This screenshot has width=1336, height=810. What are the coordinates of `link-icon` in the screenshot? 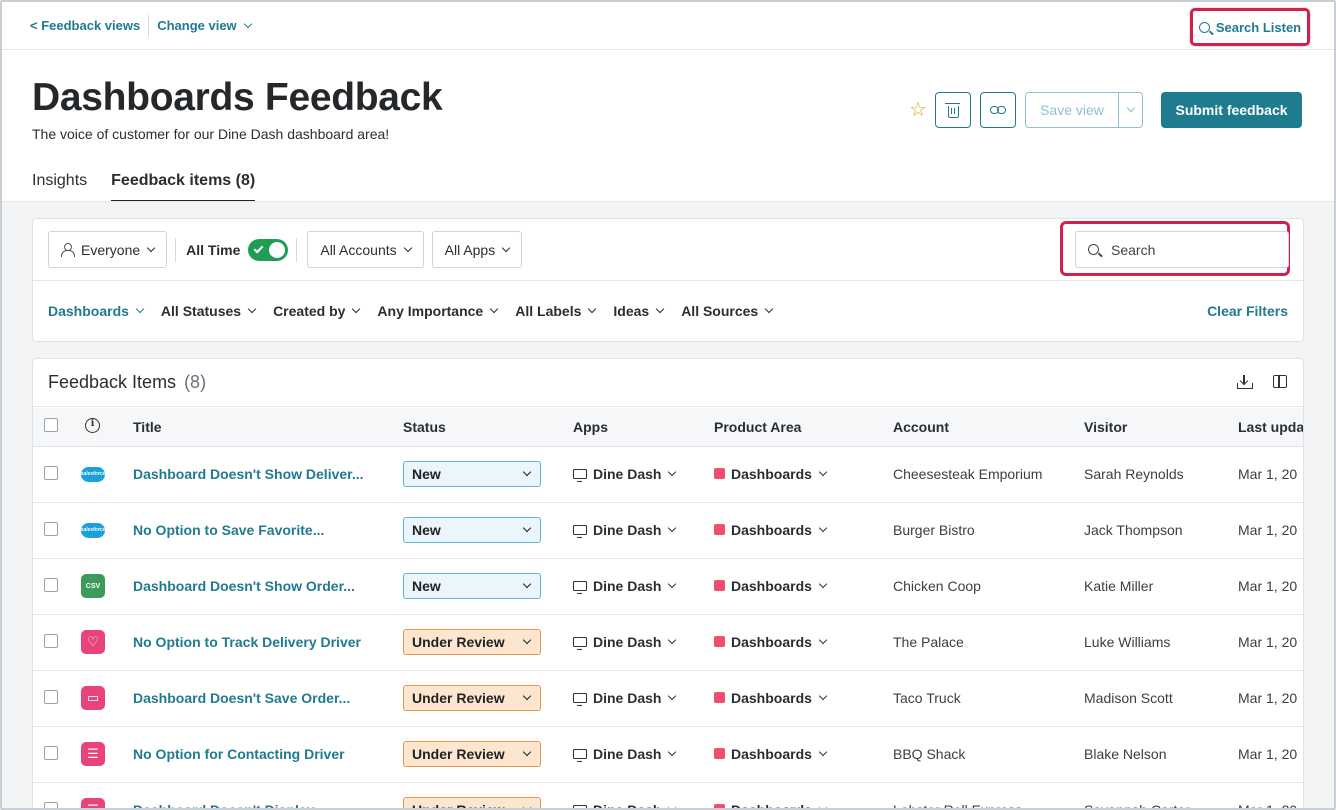 It's located at (998, 110).